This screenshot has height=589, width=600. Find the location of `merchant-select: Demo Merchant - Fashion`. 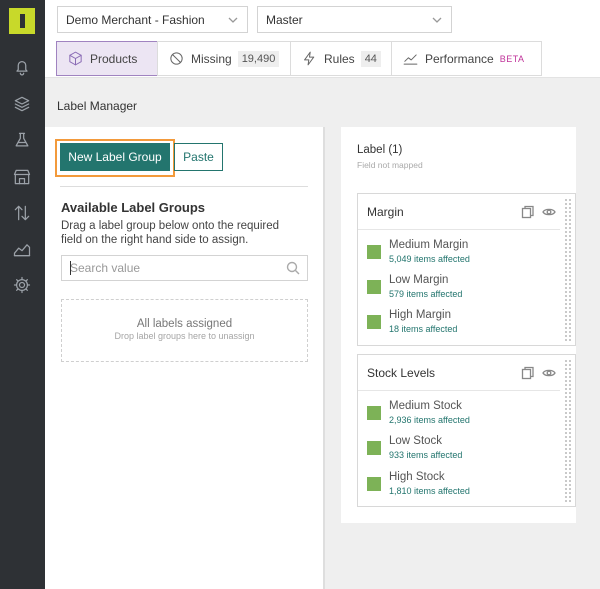

merchant-select: Demo Merchant - Fashion is located at coordinates (152, 19).